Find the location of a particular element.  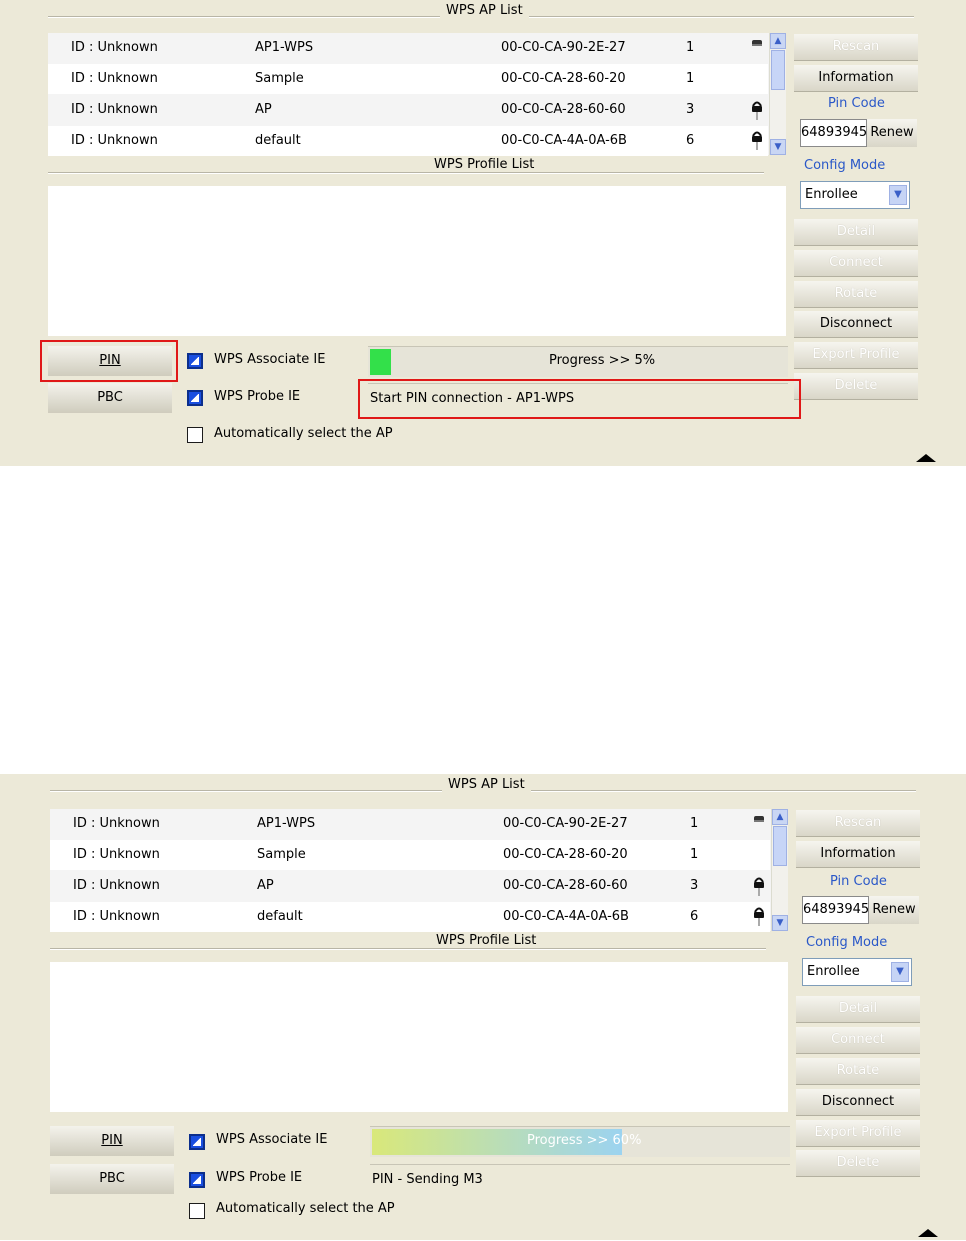

ap-channel: 6 is located at coordinates (694, 916).